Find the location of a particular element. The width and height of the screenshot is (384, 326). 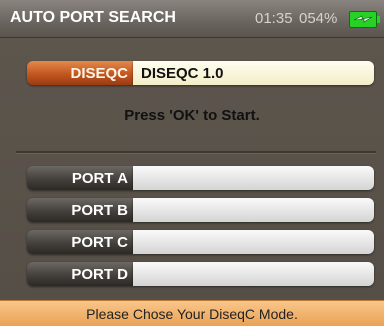

port-c-label: PORT C is located at coordinates (80, 242).